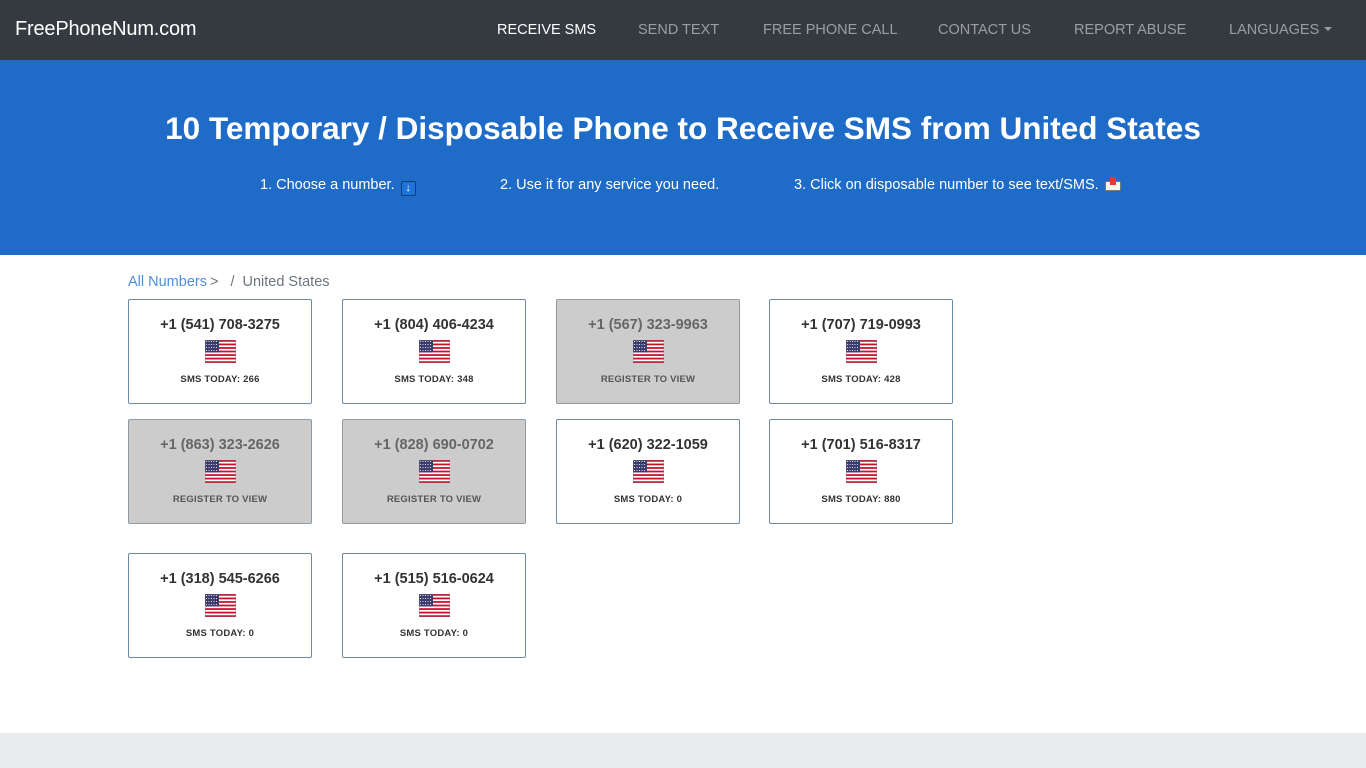 The height and width of the screenshot is (768, 1366). Describe the element at coordinates (648, 325) in the screenshot. I see `phone-number: +1 (567) 323-9963` at that location.